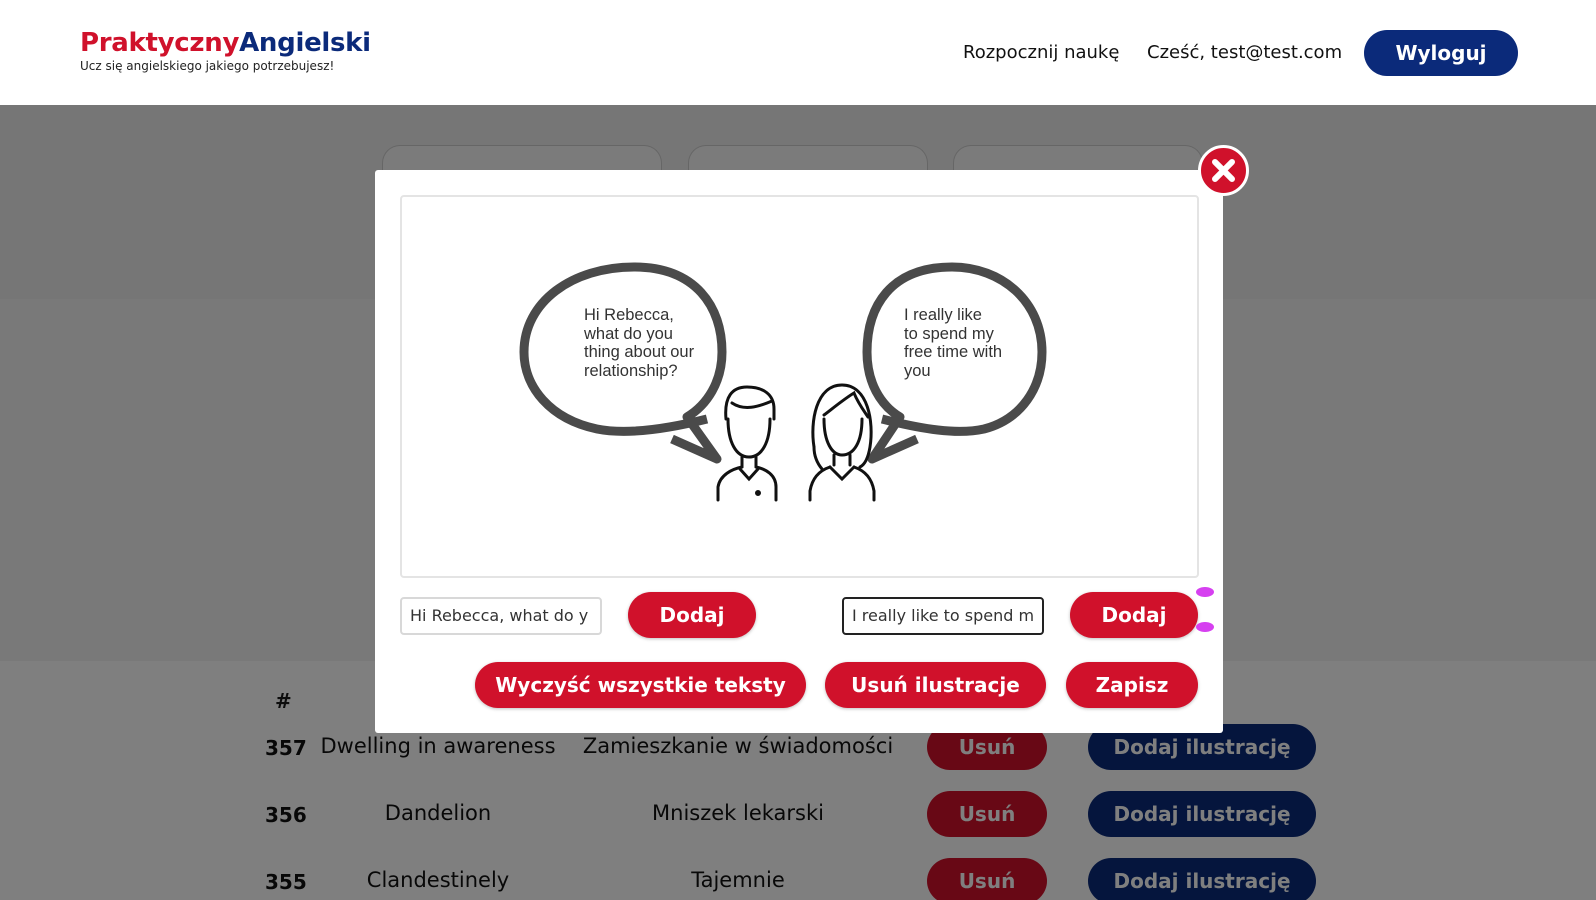 The height and width of the screenshot is (900, 1596). I want to click on bubble-right-line: you, so click(917, 370).